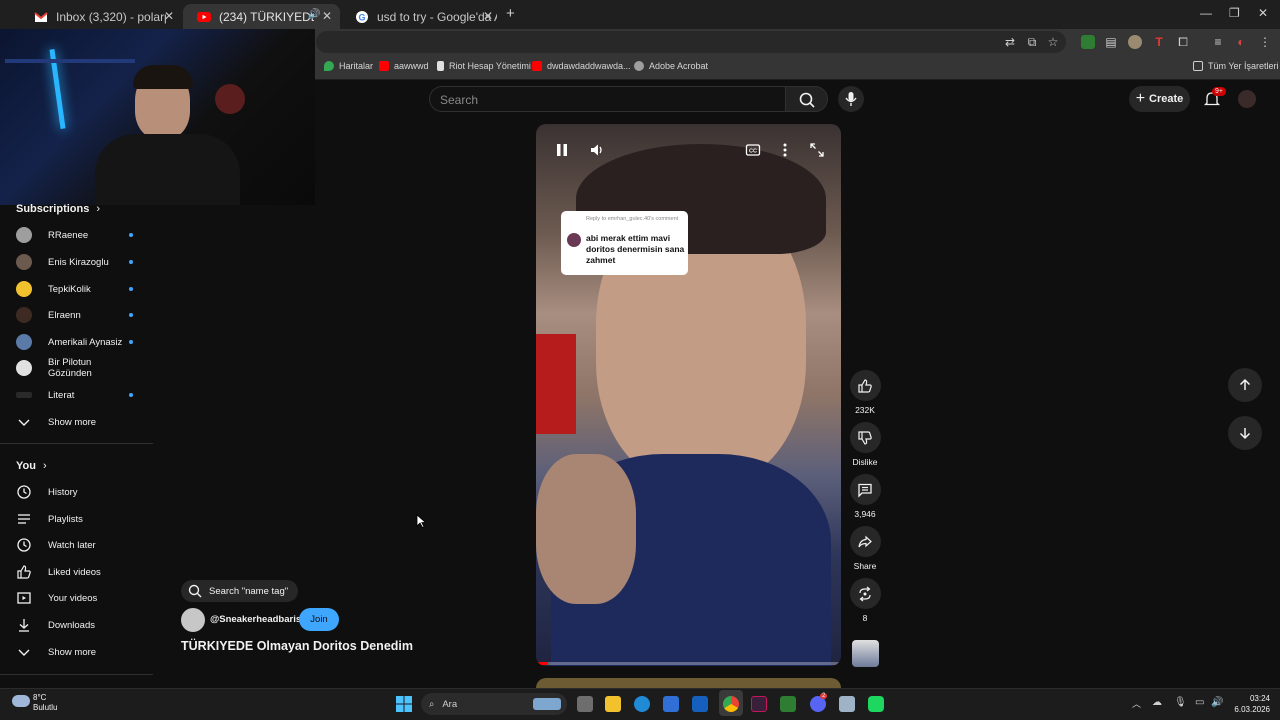  I want to click on previous-short-button, so click(1245, 385).